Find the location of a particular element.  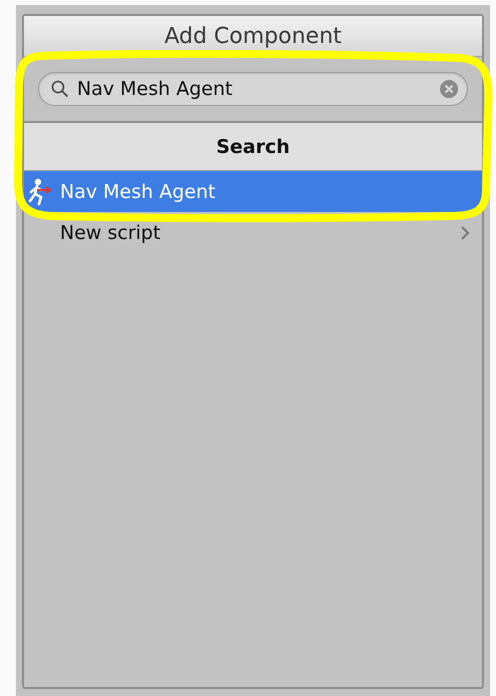

running-figure-icon is located at coordinates (40, 192).